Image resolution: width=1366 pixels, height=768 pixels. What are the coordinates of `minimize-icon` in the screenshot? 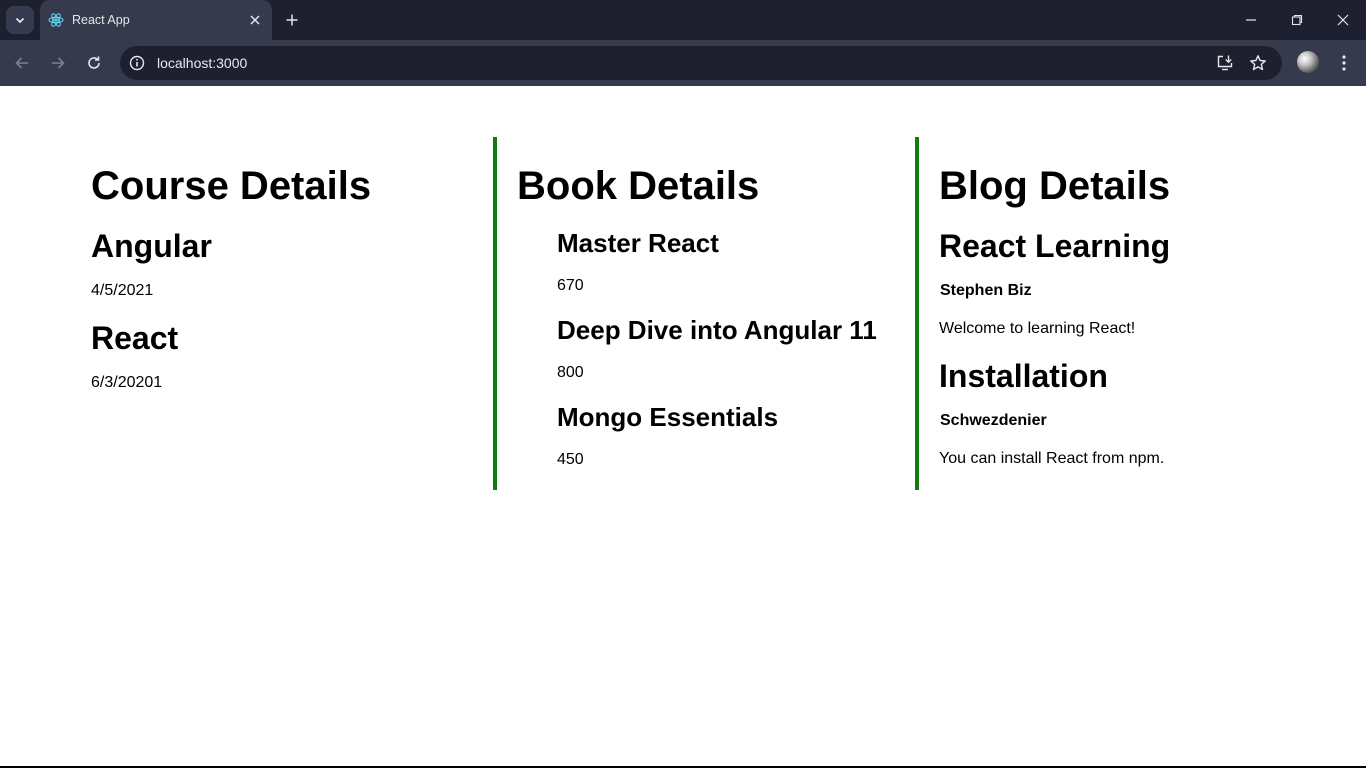 It's located at (1251, 20).